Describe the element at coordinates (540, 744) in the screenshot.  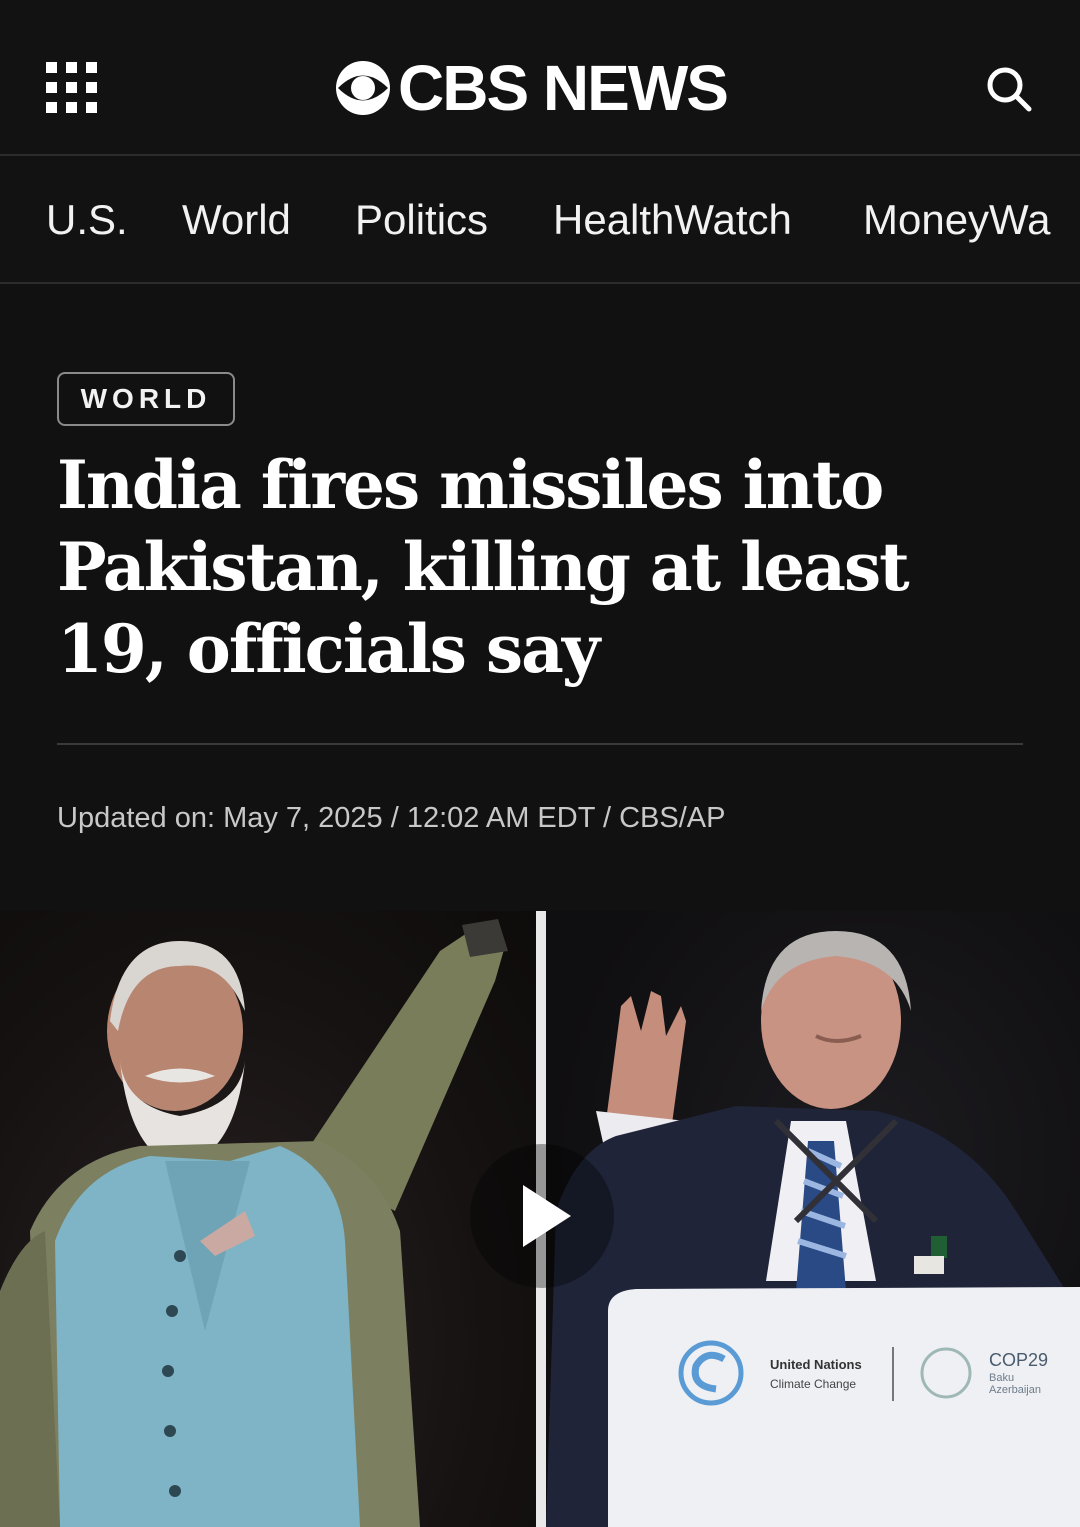
I see `headline-divider` at that location.